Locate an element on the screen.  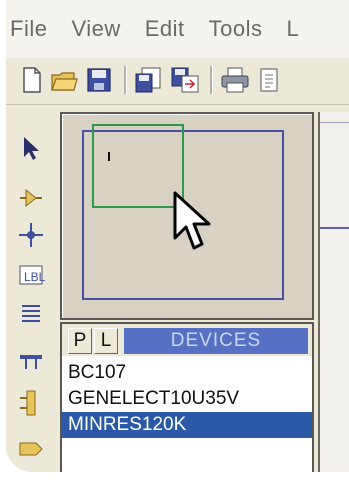
canvas-sheet-border is located at coordinates (334, 228).